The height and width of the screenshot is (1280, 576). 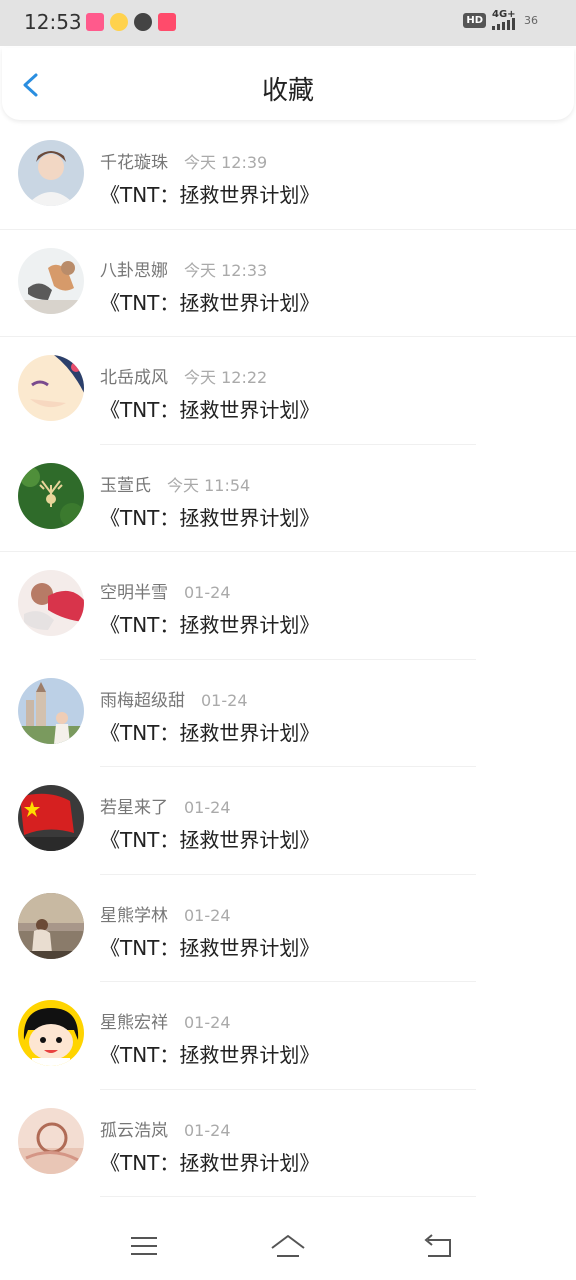 I want to click on item-meta: 千花璇珠 今天 12:39, so click(x=183, y=160).